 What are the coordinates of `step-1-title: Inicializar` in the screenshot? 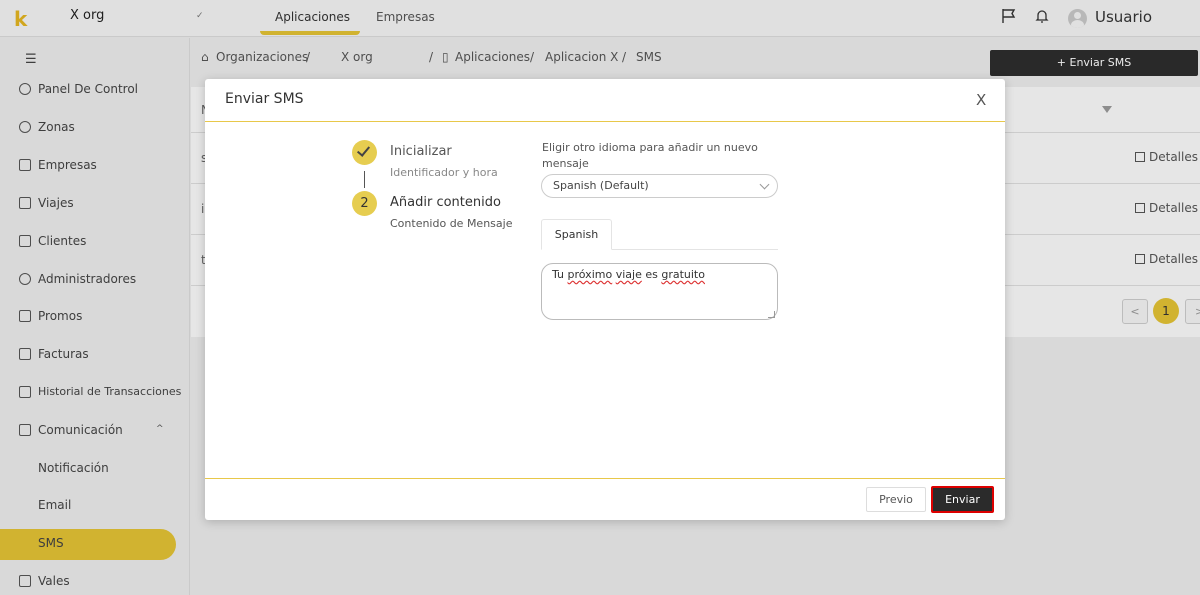 It's located at (421, 151).